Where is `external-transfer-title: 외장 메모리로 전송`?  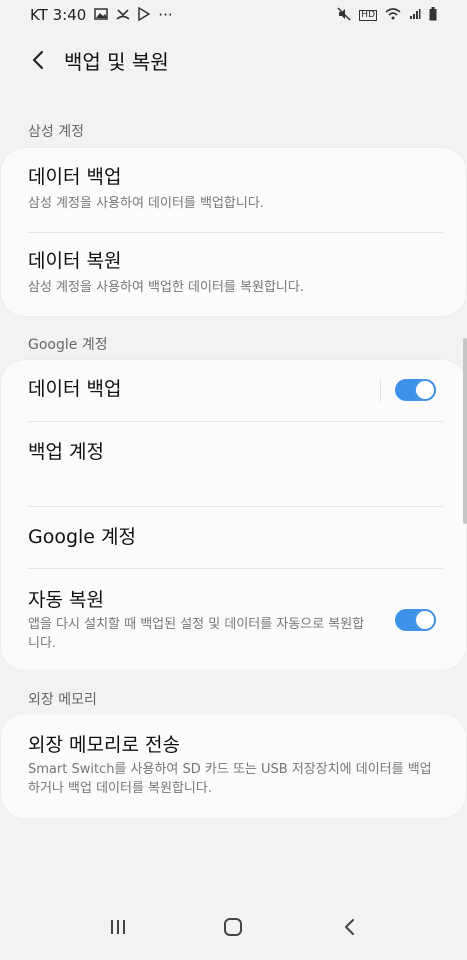
external-transfer-title: 외장 메모리로 전송 is located at coordinates (104, 745).